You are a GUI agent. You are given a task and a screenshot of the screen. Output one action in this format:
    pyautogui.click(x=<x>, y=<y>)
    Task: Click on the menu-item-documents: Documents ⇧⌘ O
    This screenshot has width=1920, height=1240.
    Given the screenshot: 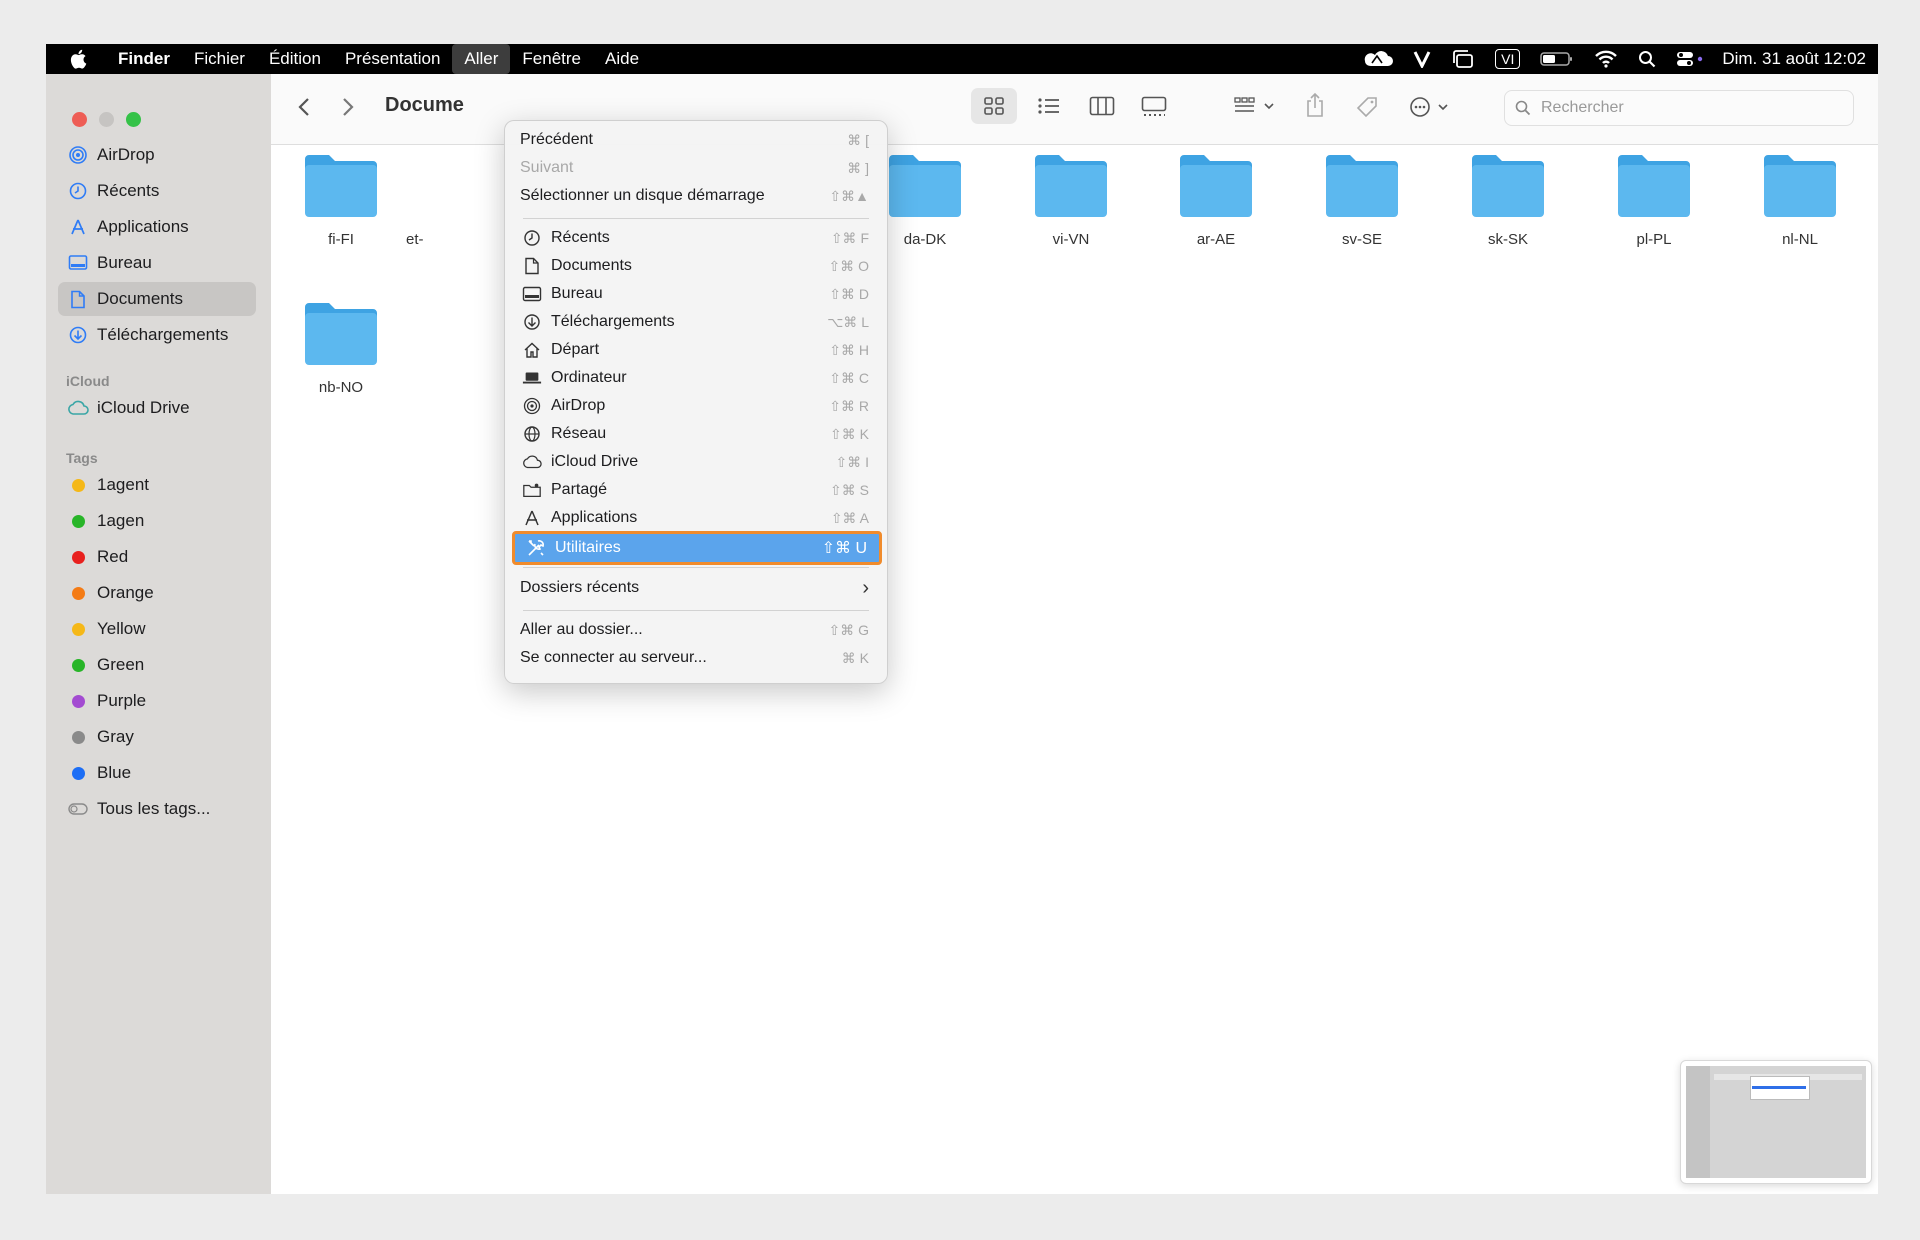 What is the action you would take?
    pyautogui.click(x=696, y=266)
    